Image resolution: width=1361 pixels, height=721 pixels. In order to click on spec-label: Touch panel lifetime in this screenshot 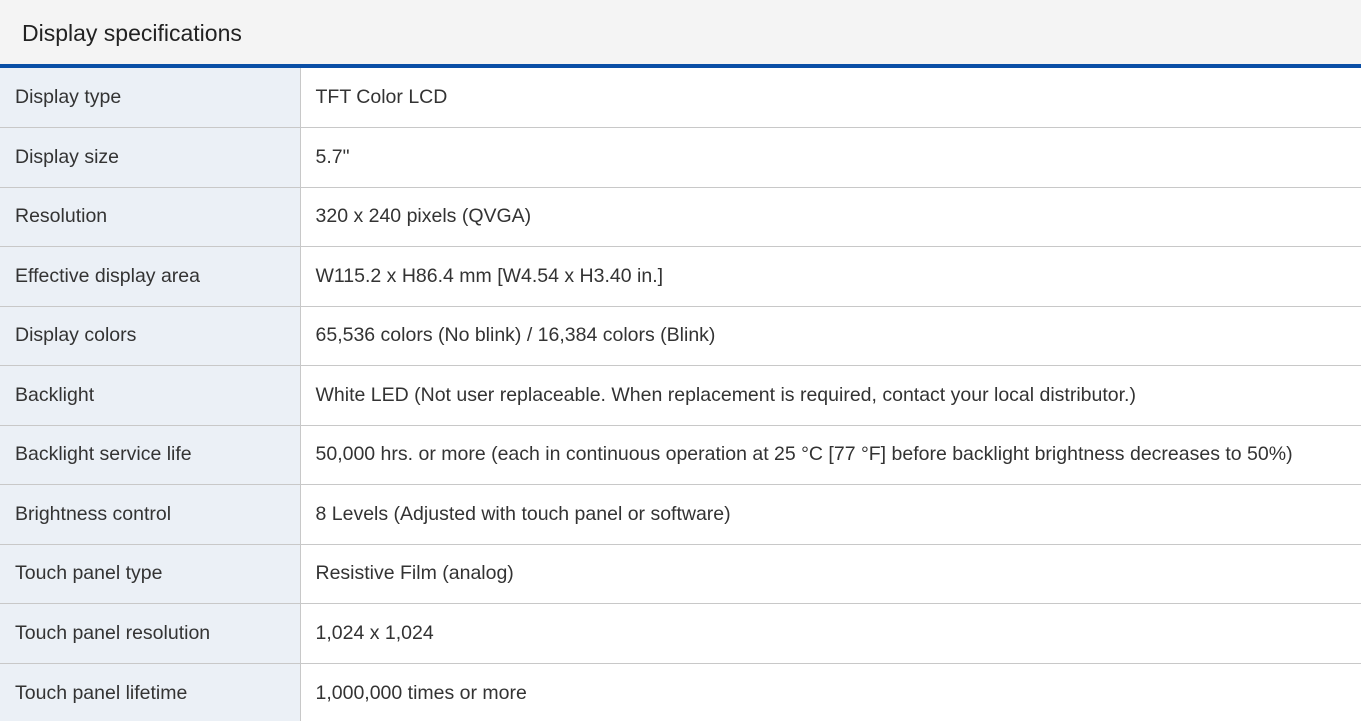, I will do `click(150, 692)`.